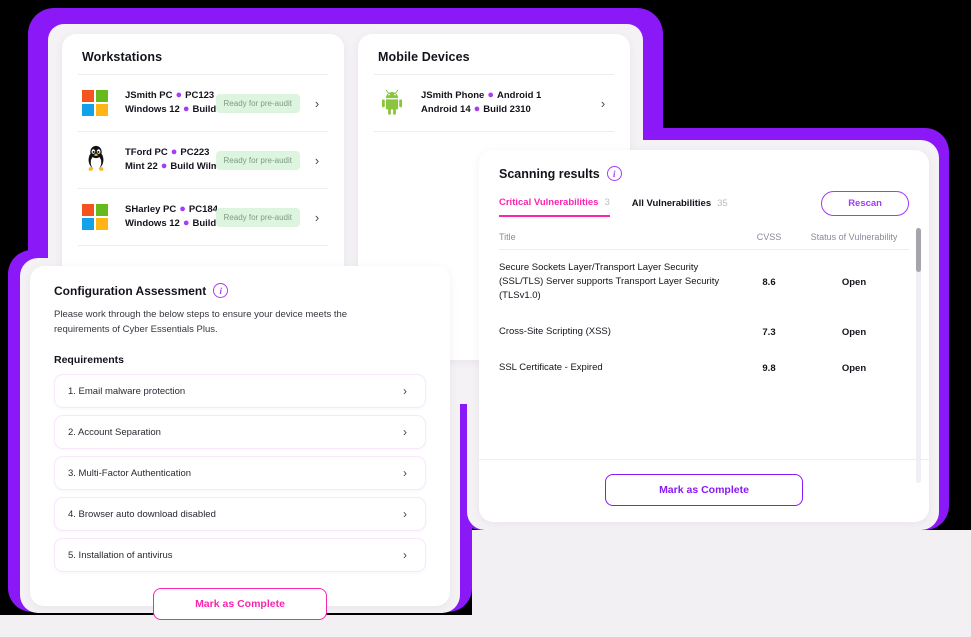 The height and width of the screenshot is (637, 971). I want to click on mobile-devices-title: Mobile Devices, so click(424, 57).